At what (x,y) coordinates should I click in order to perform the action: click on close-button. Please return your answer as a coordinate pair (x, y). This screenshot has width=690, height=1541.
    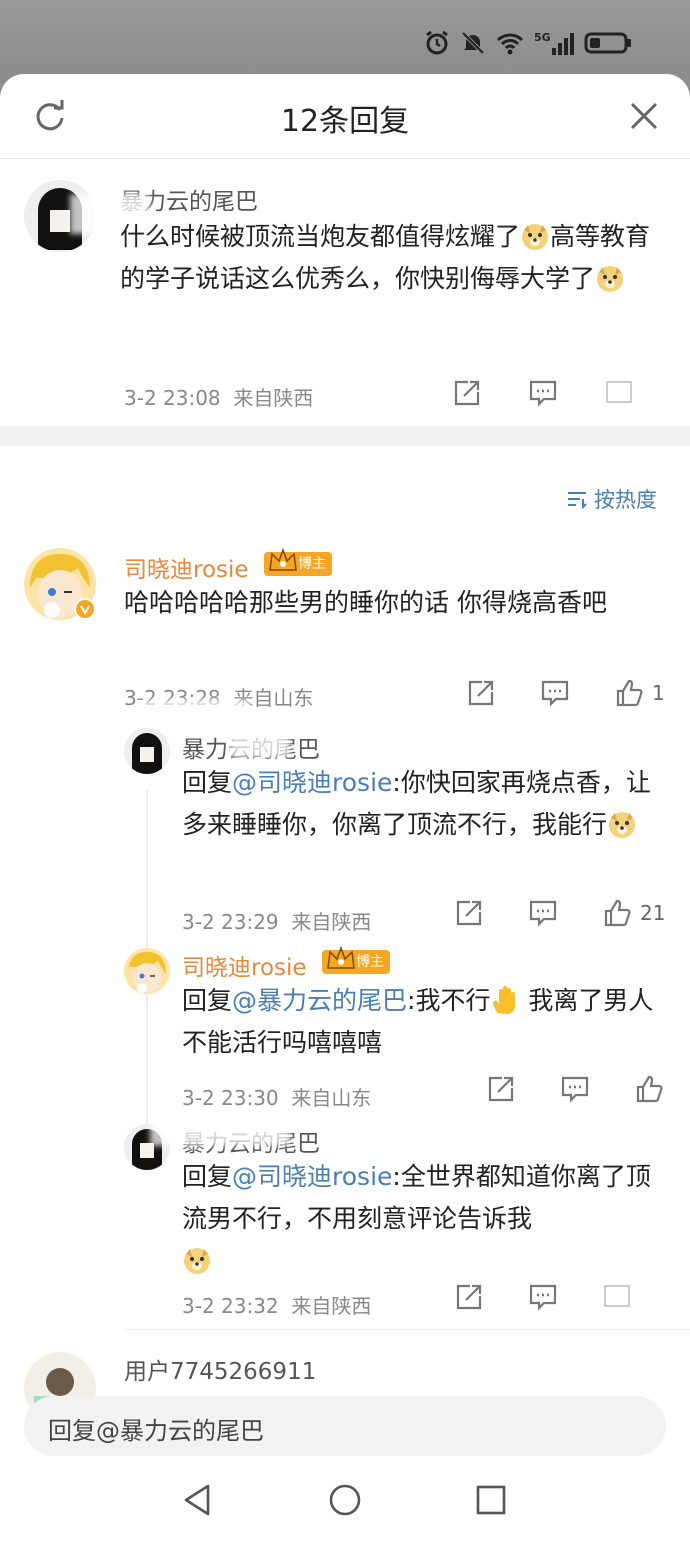
    Looking at the image, I should click on (644, 116).